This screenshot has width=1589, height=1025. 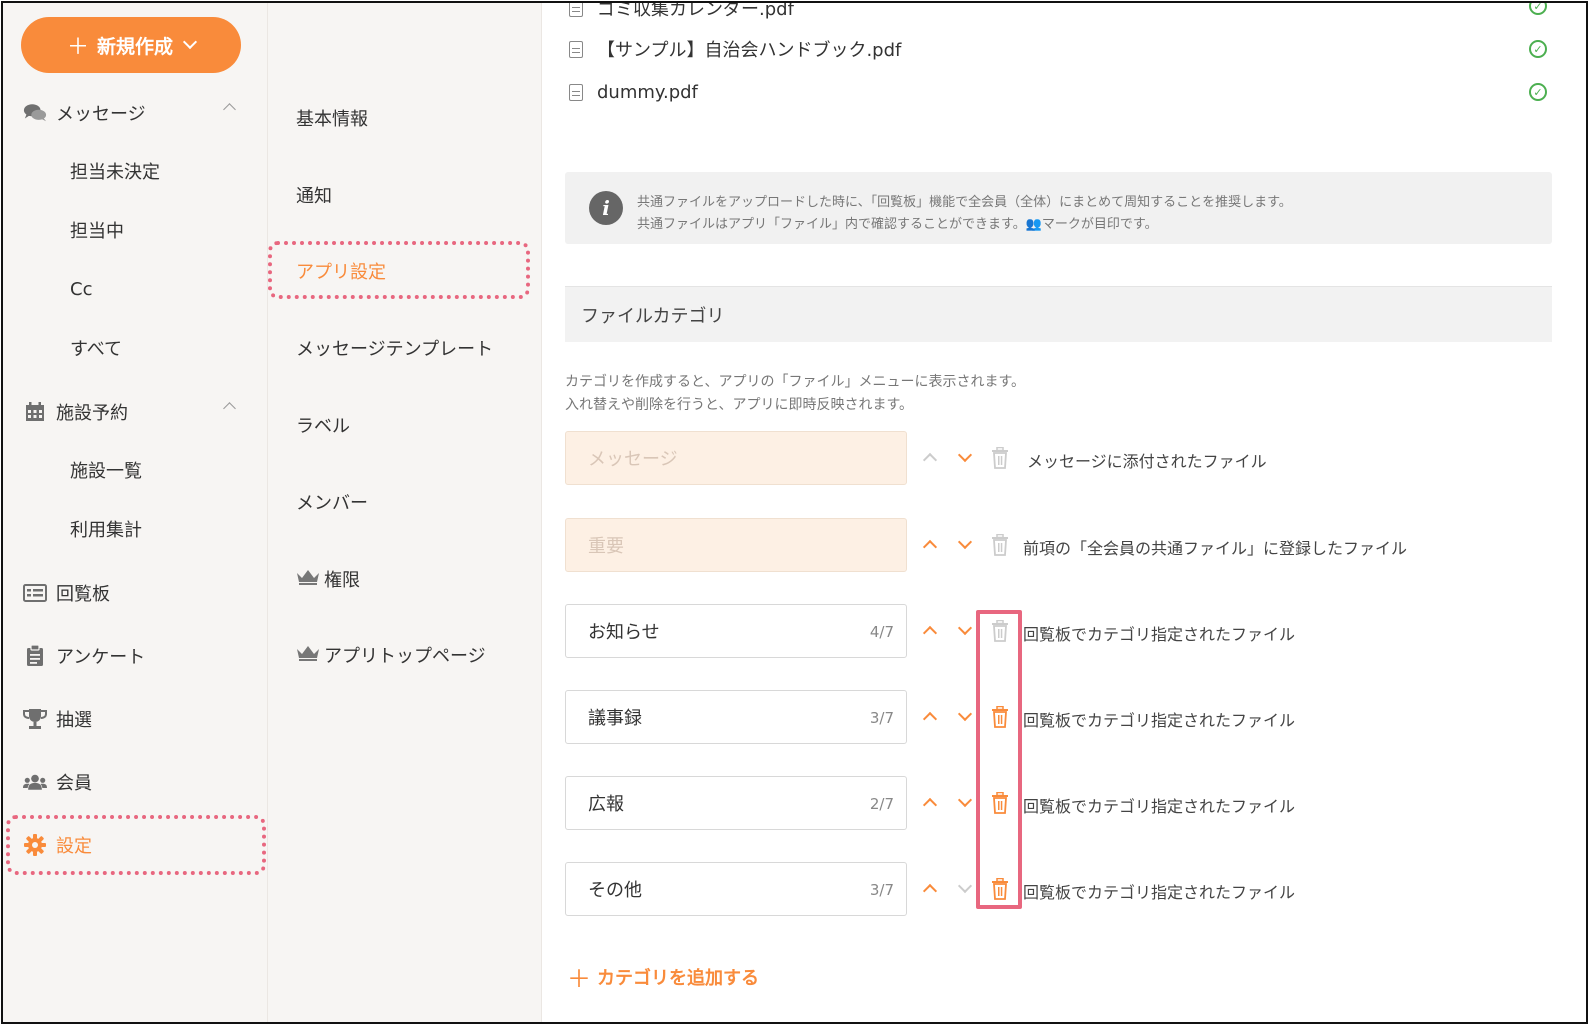 What do you see at coordinates (606, 208) in the screenshot?
I see `info-icon: i` at bounding box center [606, 208].